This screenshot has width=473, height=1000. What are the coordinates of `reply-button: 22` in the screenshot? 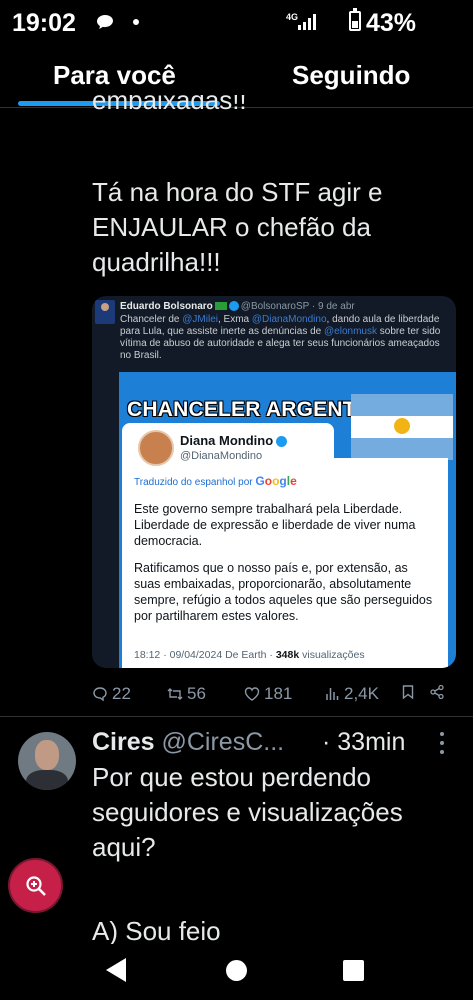 It's located at (111, 694).